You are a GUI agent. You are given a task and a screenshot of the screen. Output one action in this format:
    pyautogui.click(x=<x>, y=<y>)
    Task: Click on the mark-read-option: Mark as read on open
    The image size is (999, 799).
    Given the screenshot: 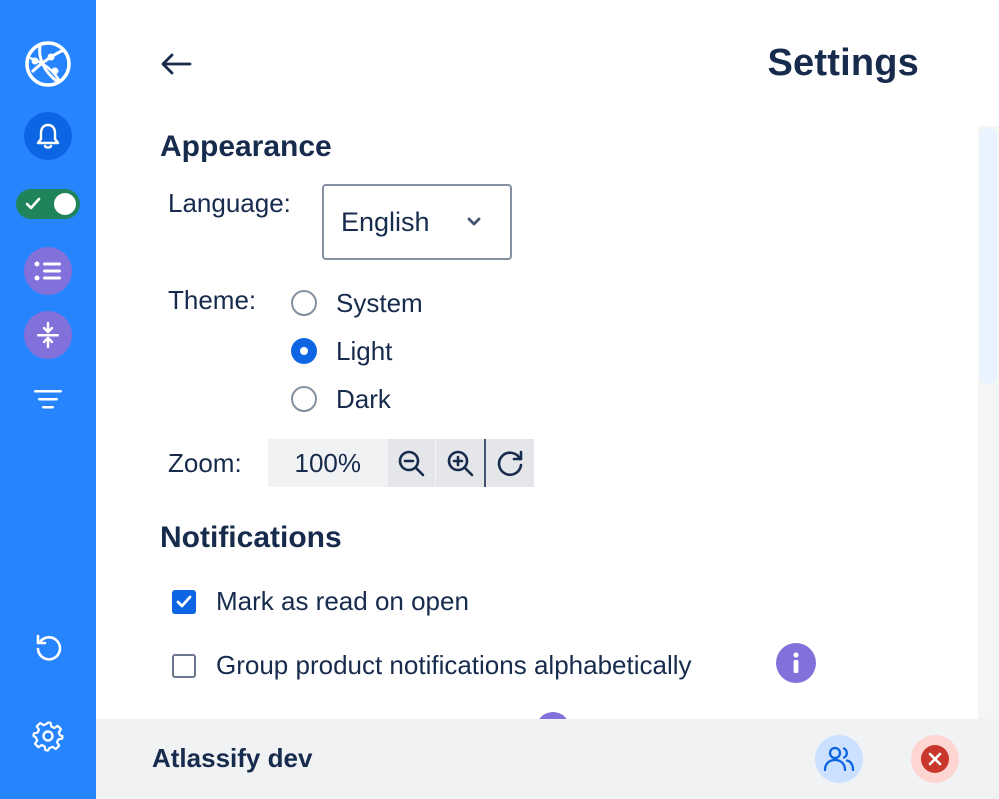 What is the action you would take?
    pyautogui.click(x=320, y=601)
    